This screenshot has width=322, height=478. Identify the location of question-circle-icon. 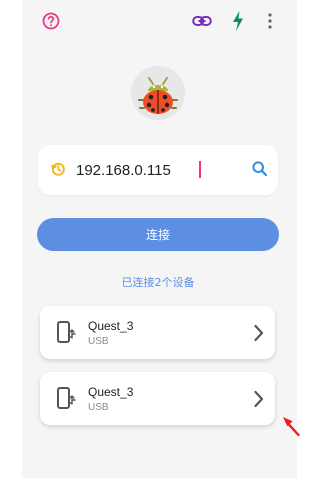
(51, 21).